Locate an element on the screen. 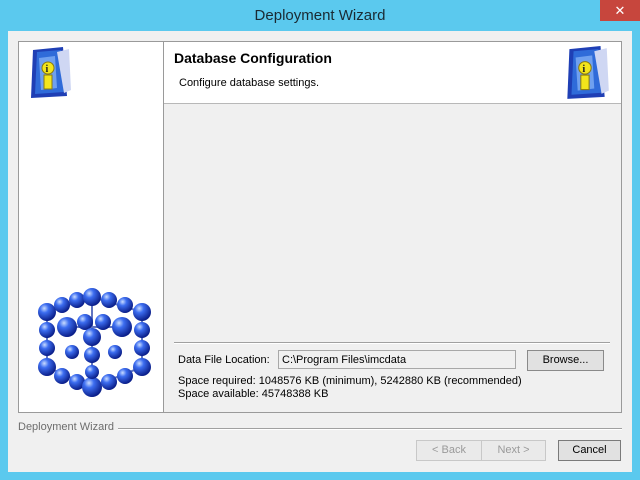 This screenshot has width=640, height=480. cancel-button: Cancel is located at coordinates (589, 450).